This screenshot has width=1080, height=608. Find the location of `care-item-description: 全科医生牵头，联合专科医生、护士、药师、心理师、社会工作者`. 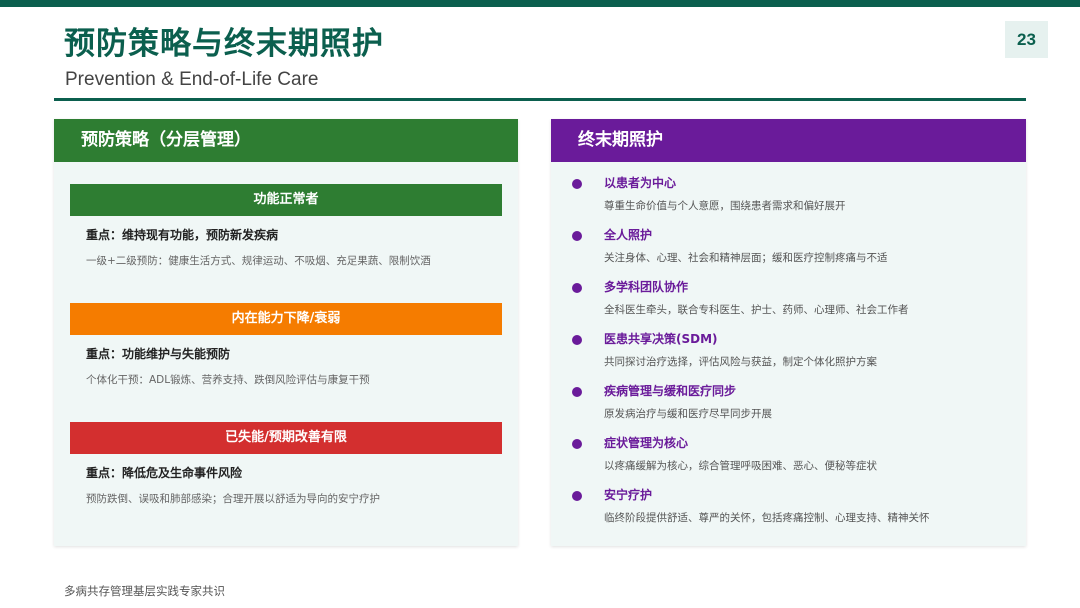

care-item-description: 全科医生牵头，联合专科医生、护士、药师、心理师、社会工作者 is located at coordinates (756, 310).